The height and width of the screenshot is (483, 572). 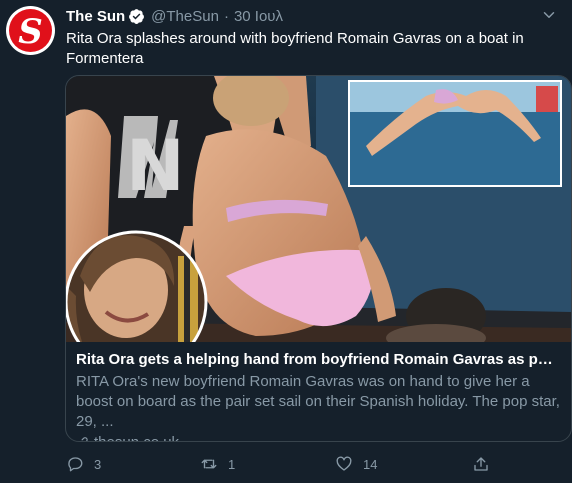 I want to click on retweet-icon, so click(x=209, y=464).